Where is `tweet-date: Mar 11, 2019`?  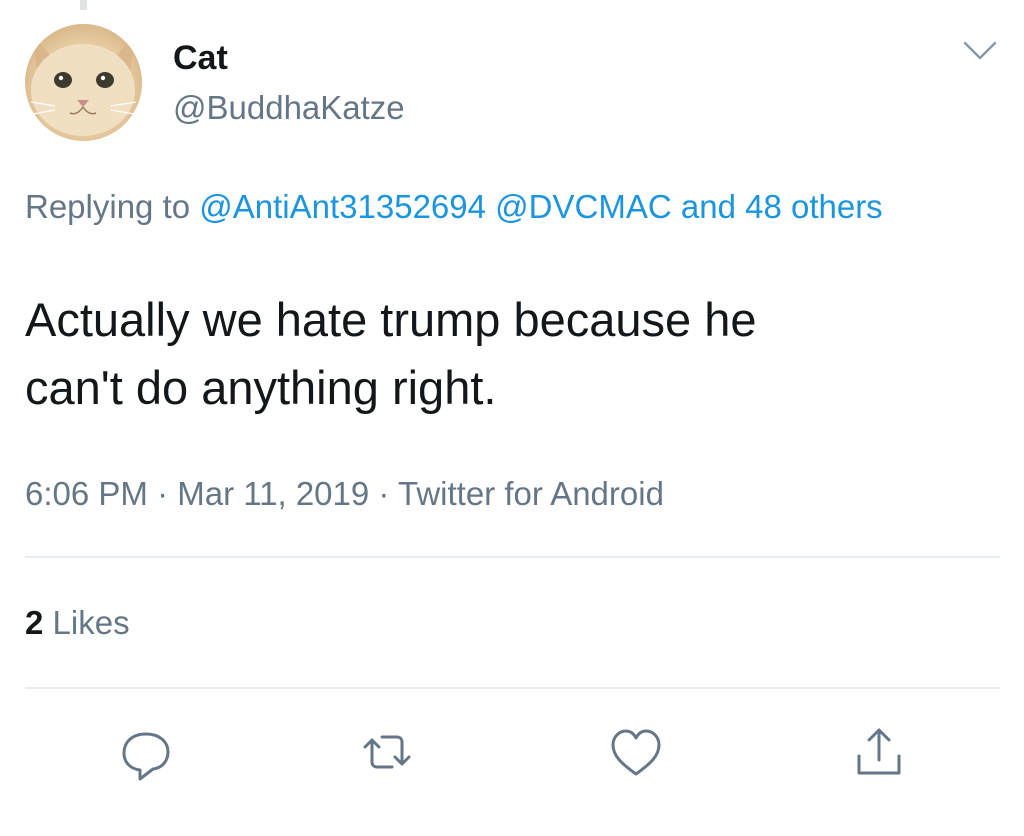 tweet-date: Mar 11, 2019 is located at coordinates (273, 493).